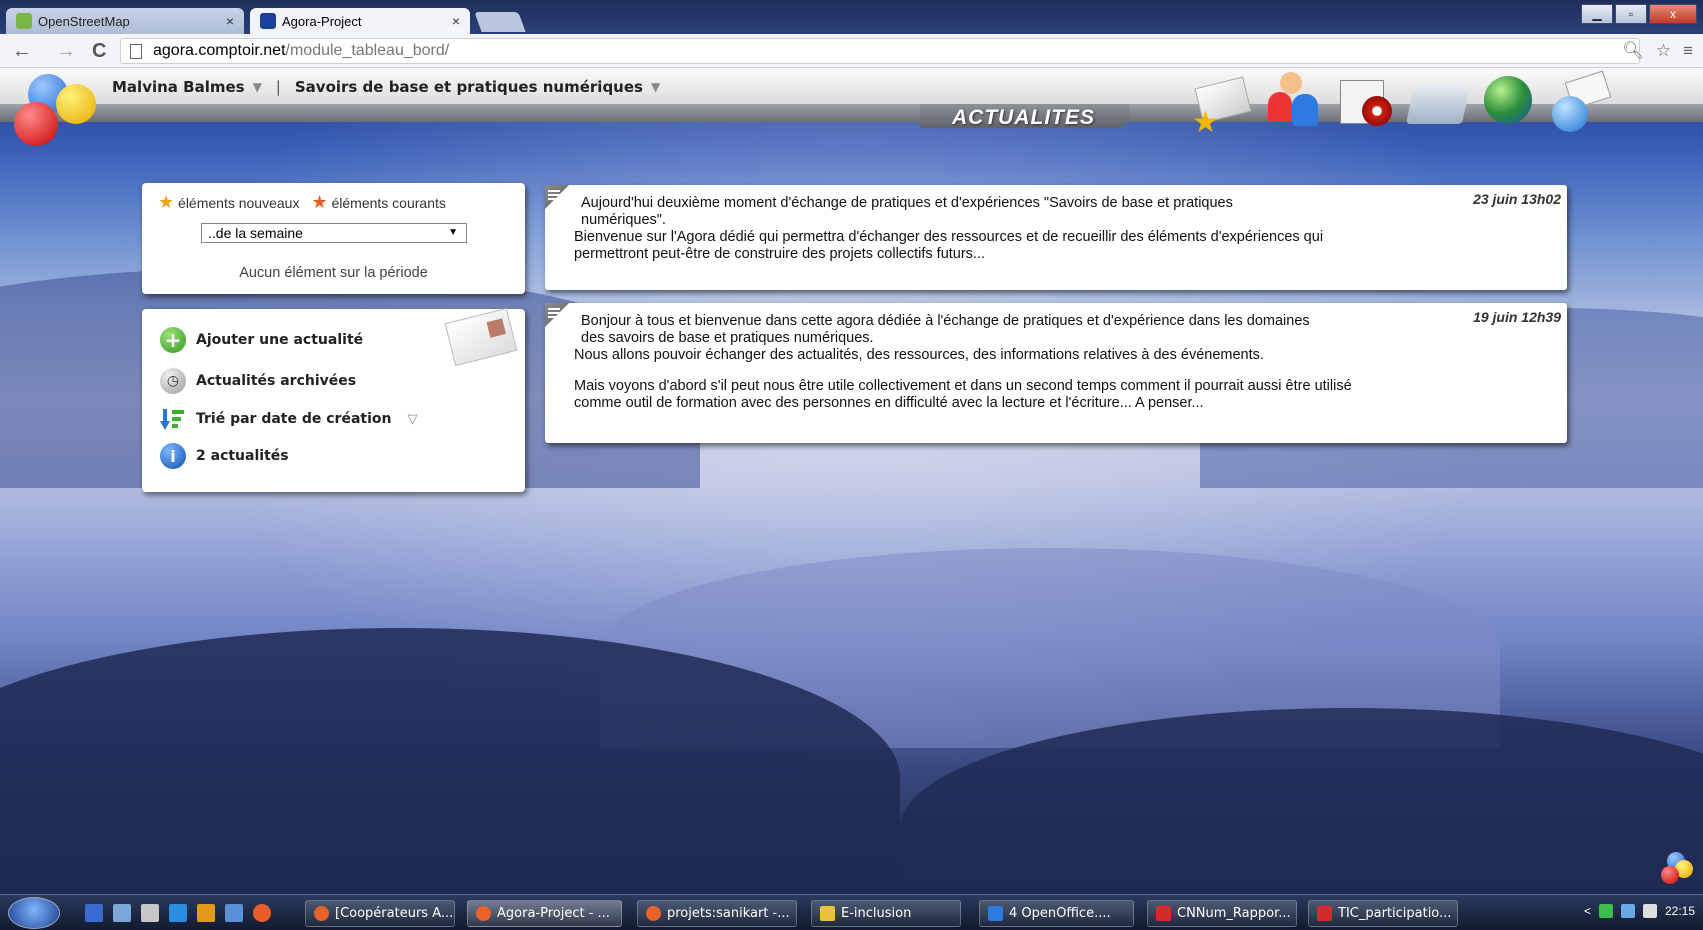  Describe the element at coordinates (24, 21) in the screenshot. I see `openstreetmap-favicon-icon` at that location.